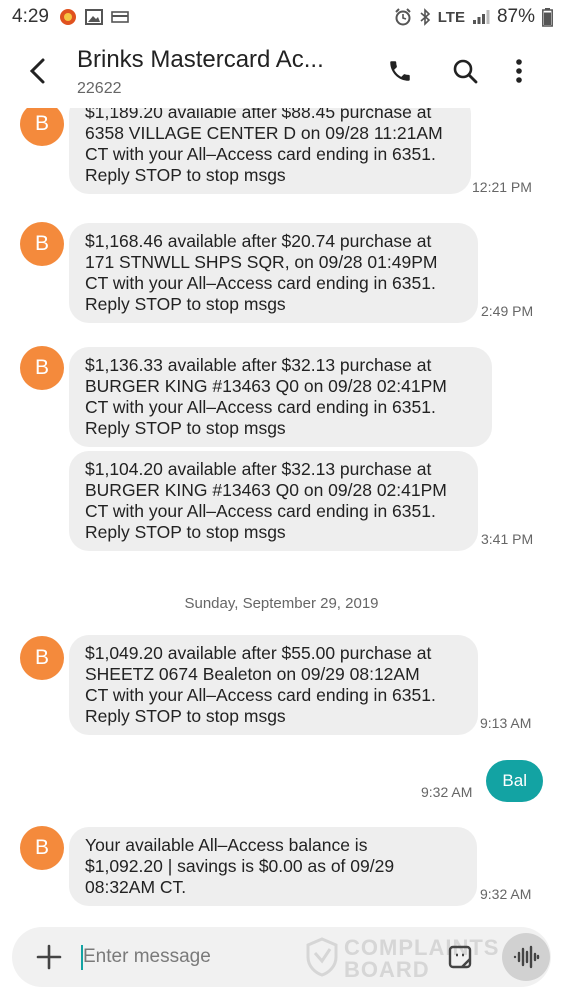 This screenshot has height=1000, width=563. Describe the element at coordinates (240, 866) in the screenshot. I see `message-line: $1,092.20 | savings is $0.00 as of 09/29` at that location.